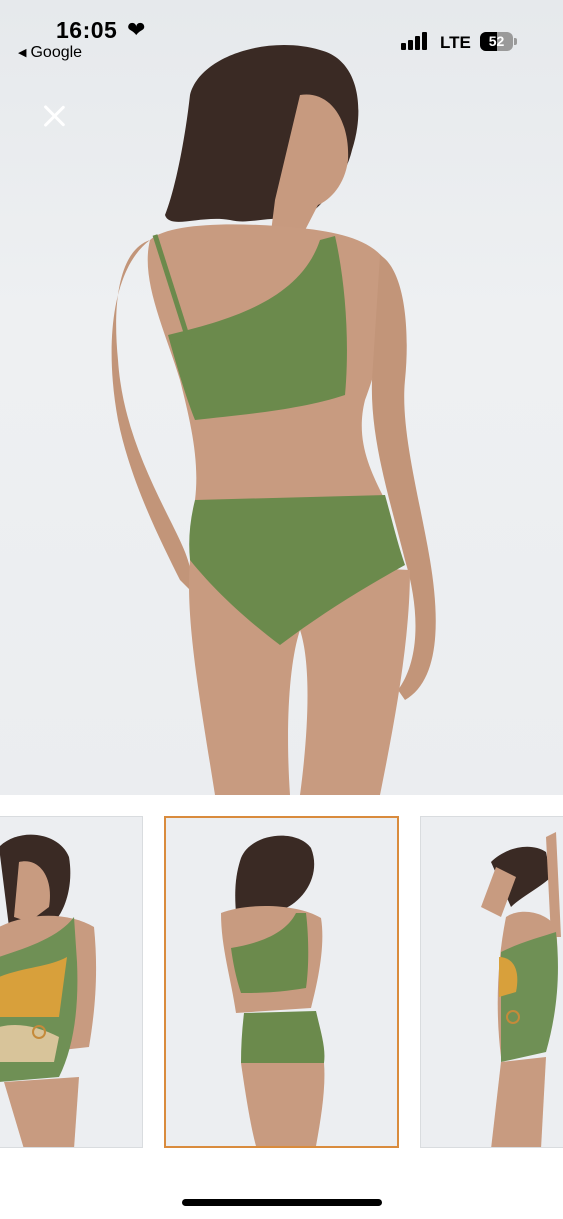  What do you see at coordinates (54, 116) in the screenshot?
I see `close-icon` at bounding box center [54, 116].